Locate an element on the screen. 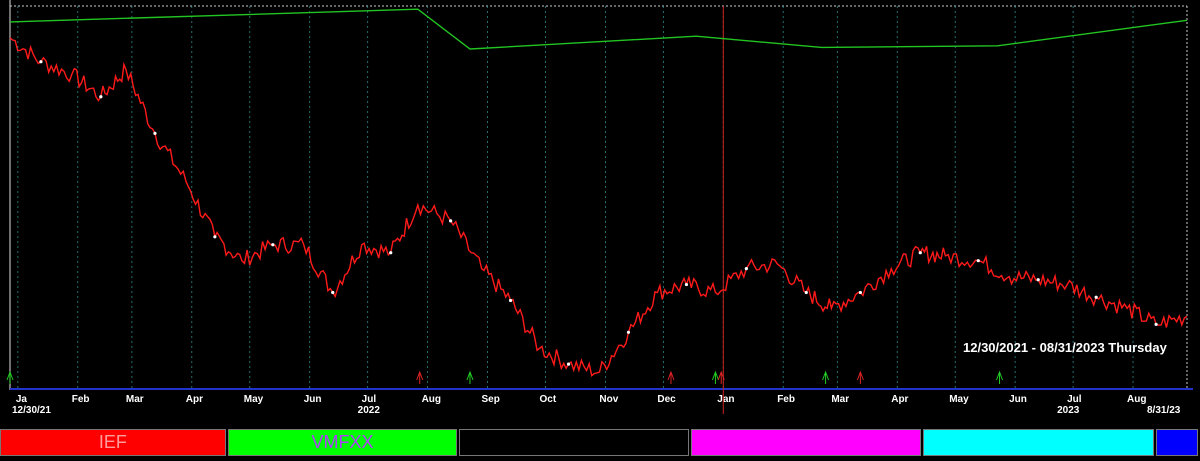 This screenshot has height=461, width=1200. month-tick-label: Sep is located at coordinates (491, 399).